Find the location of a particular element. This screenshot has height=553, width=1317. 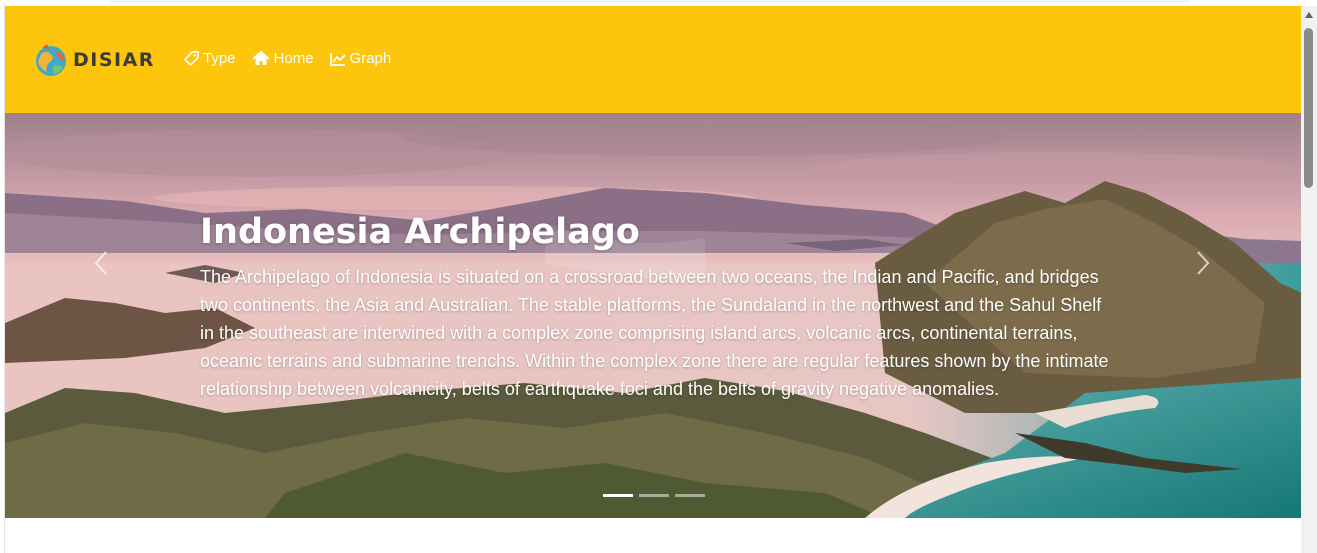

hero-title: Indonesia Archipelago is located at coordinates (420, 232).